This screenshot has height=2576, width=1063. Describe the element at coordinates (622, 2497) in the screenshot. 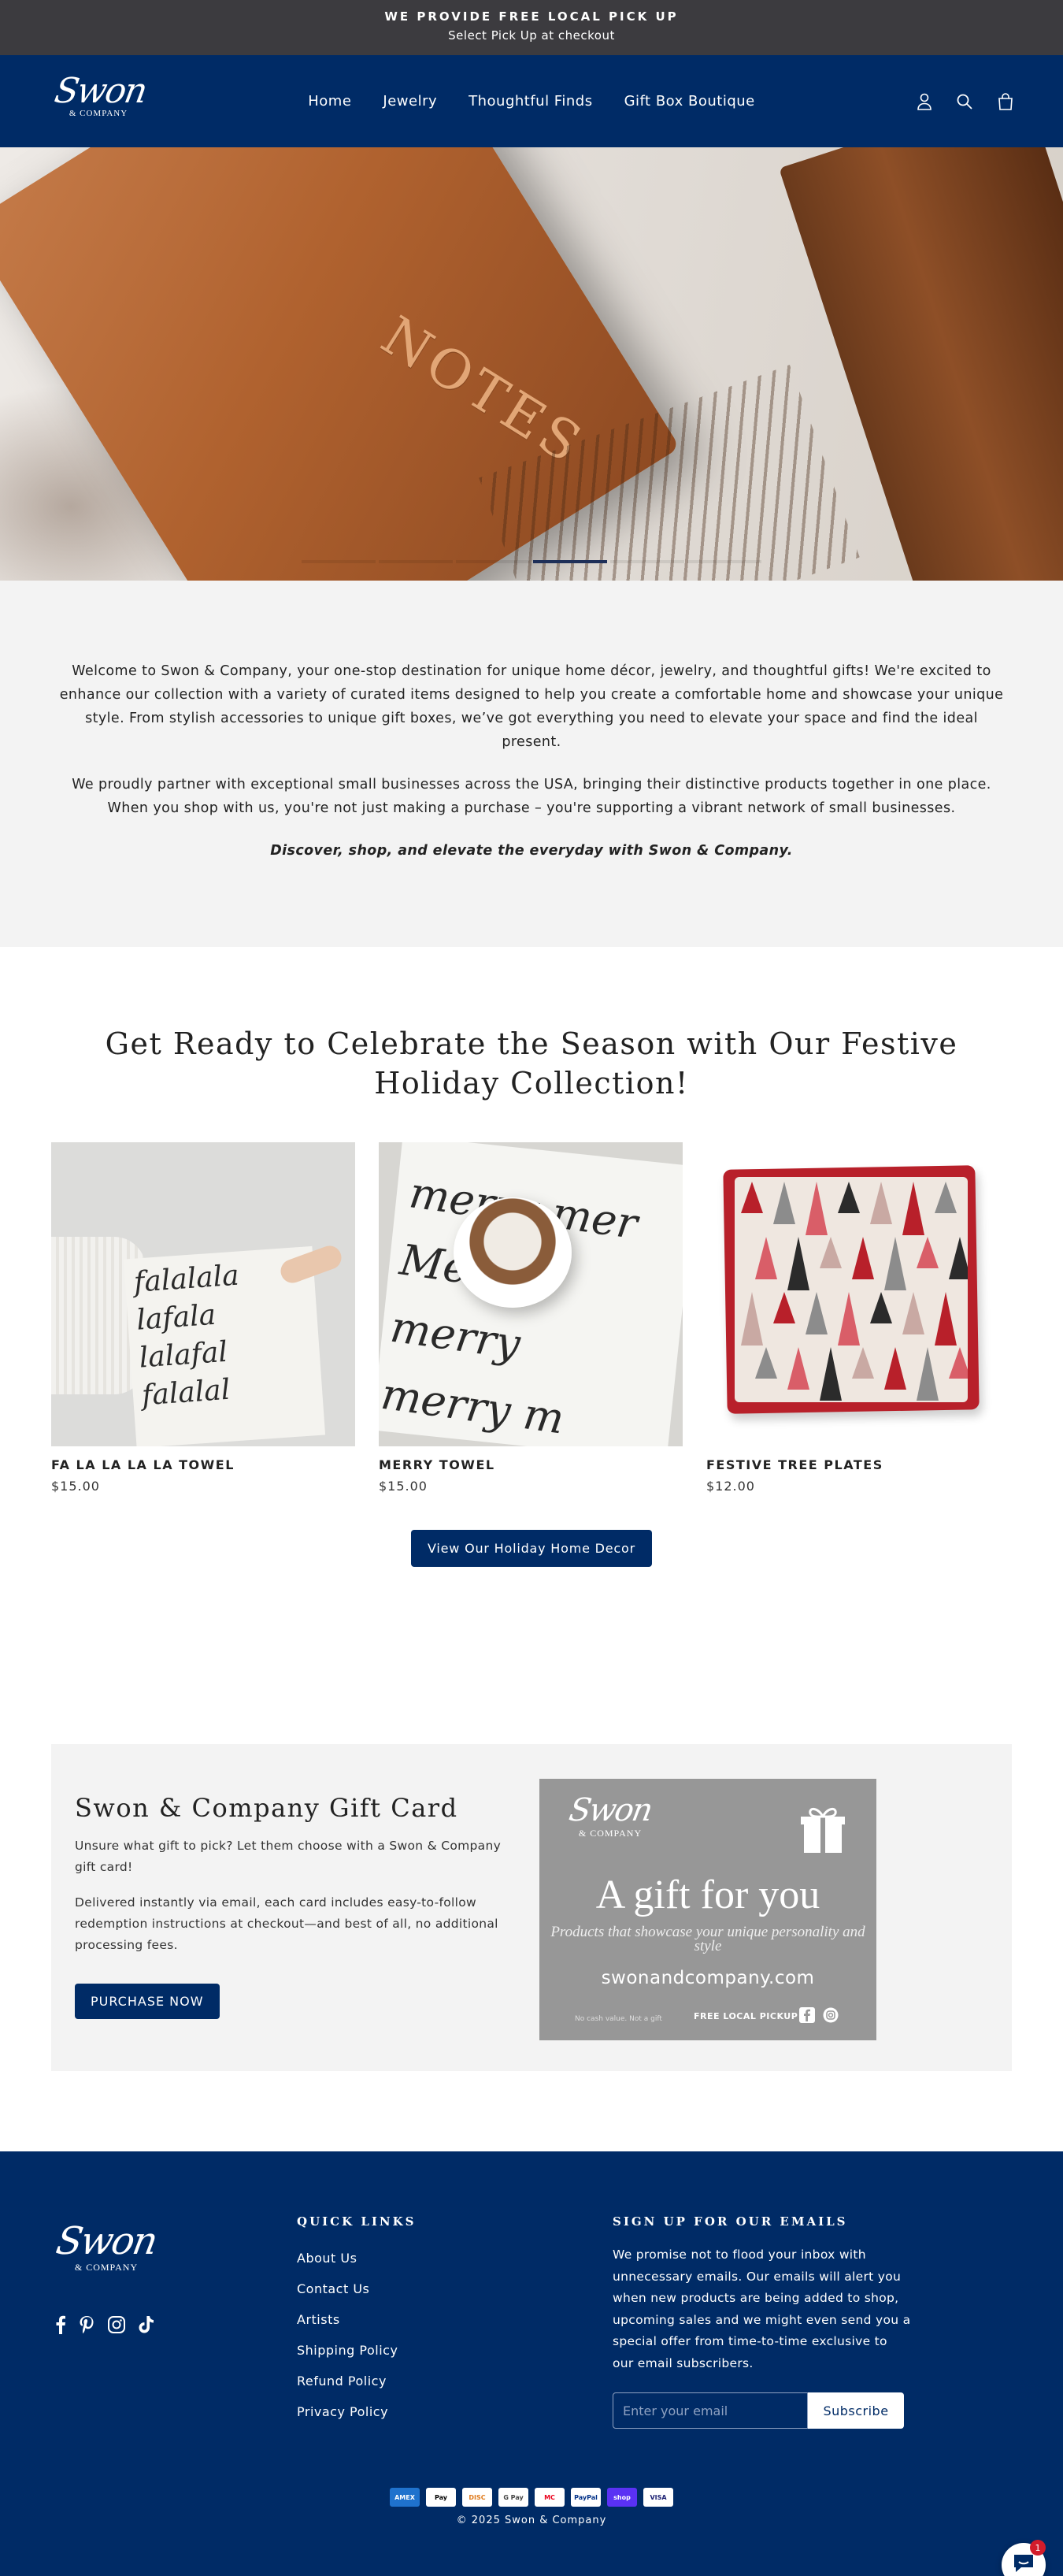

I see `payment-badge-shop: shop` at that location.